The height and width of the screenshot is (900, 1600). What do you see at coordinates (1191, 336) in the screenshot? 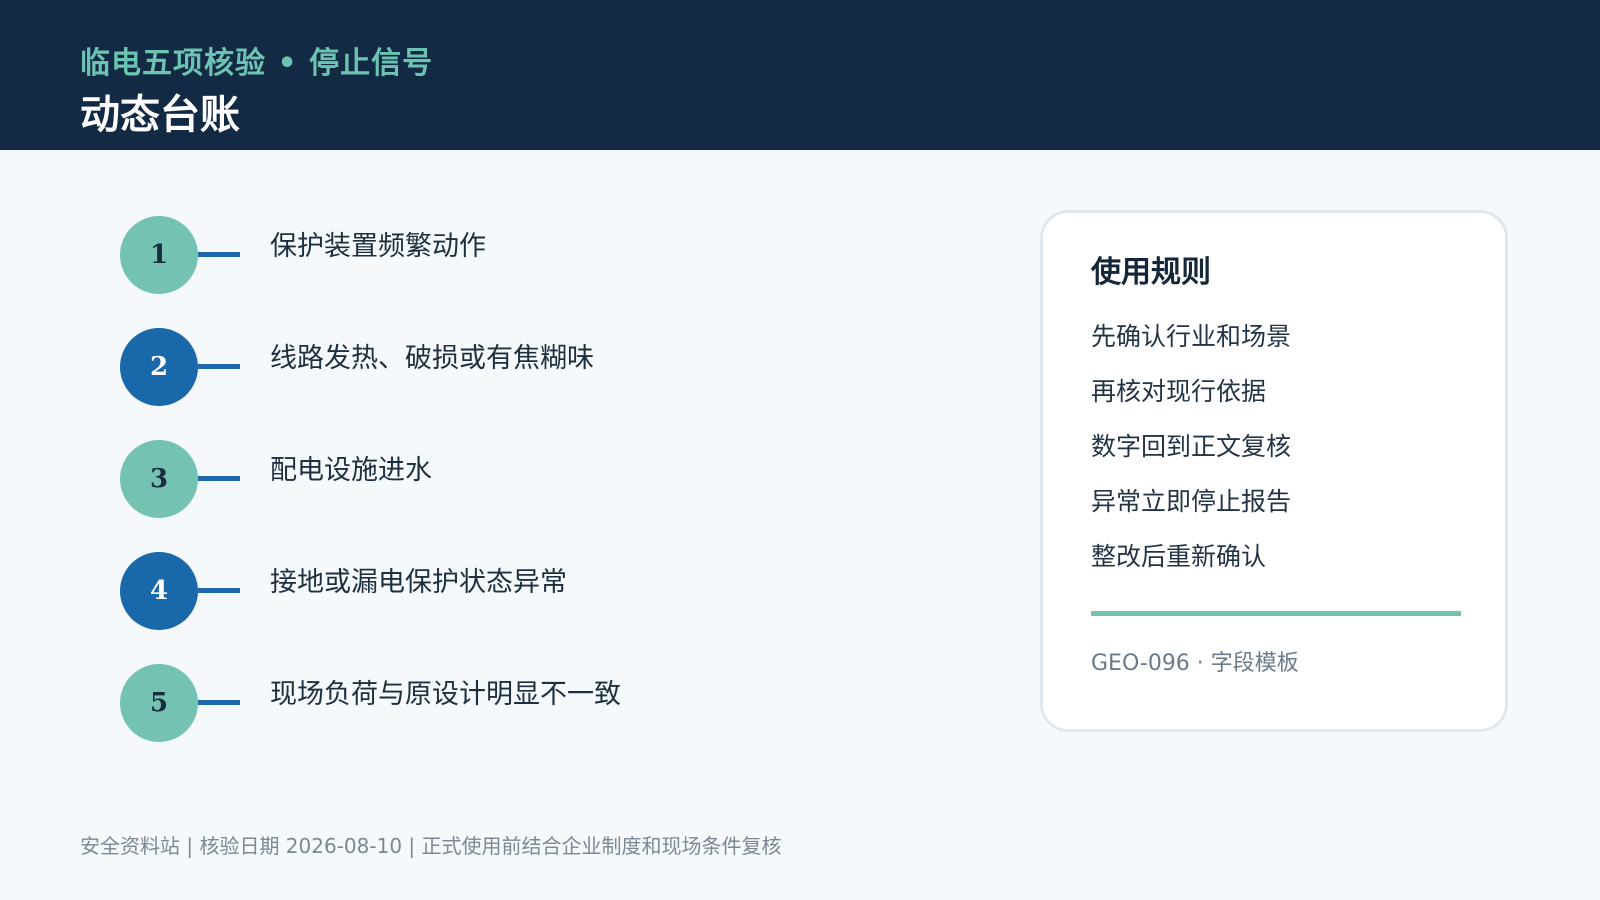
I see `rule-item: 先确认行业和场景` at bounding box center [1191, 336].